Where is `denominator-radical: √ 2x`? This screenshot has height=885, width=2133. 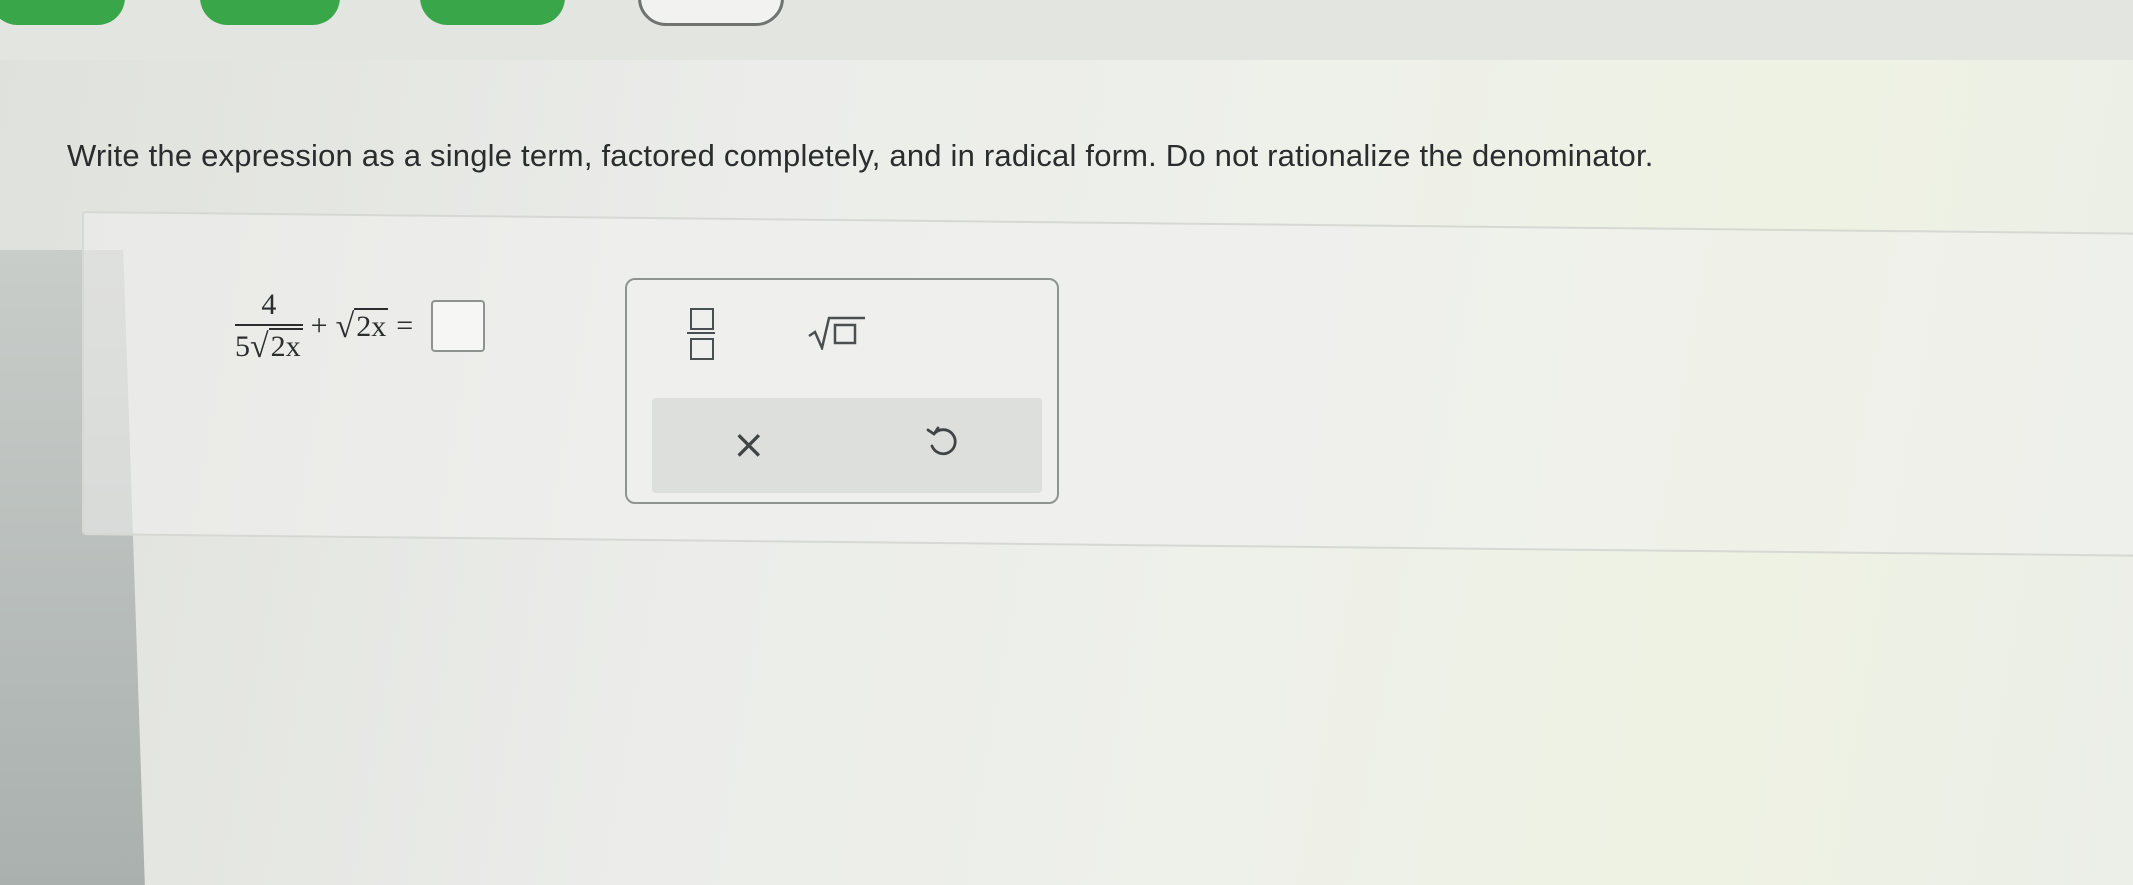 denominator-radical: √ 2x is located at coordinates (276, 346).